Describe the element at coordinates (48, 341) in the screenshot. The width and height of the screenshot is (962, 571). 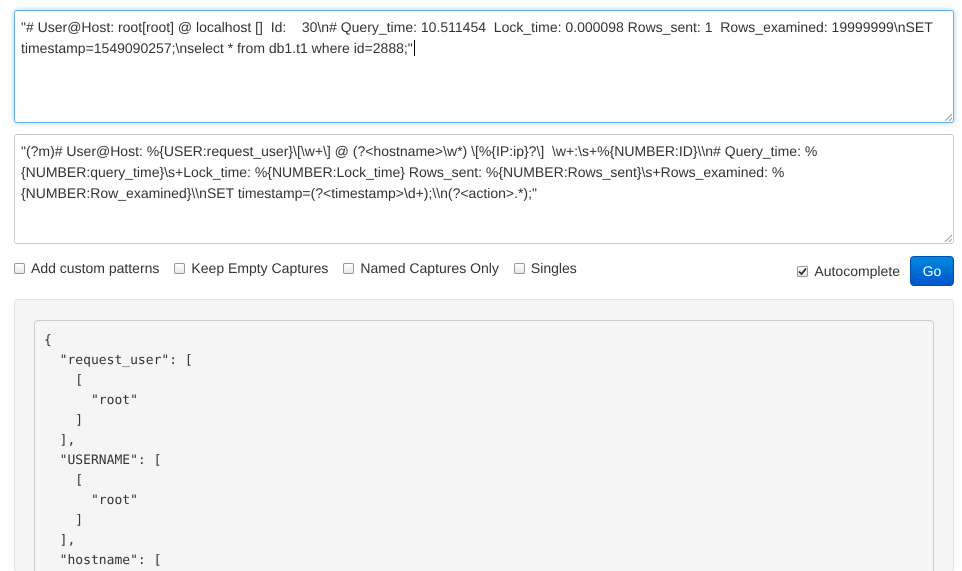
I see `code-line: {` at that location.